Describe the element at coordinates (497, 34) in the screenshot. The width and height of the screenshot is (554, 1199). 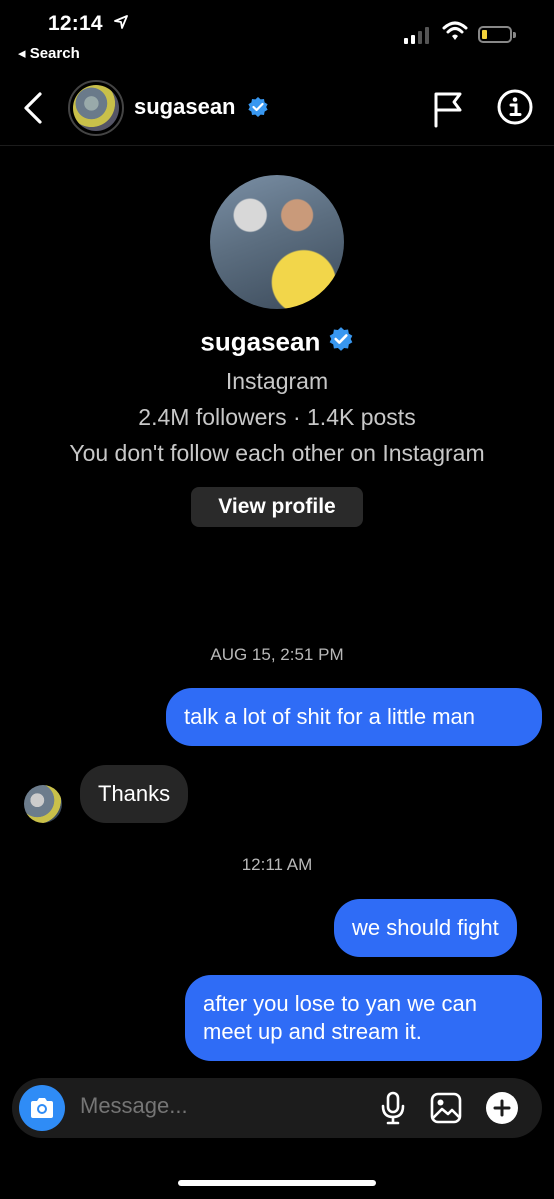
I see `battery-icon` at that location.